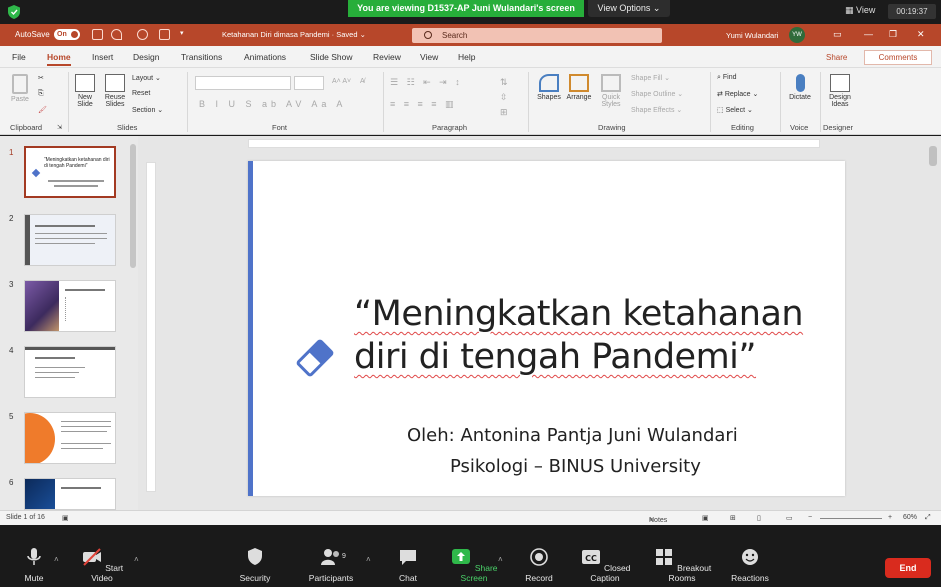 The width and height of the screenshot is (941, 587). Describe the element at coordinates (331, 57) in the screenshot. I see `tab-slide-show: Slide Show` at that location.